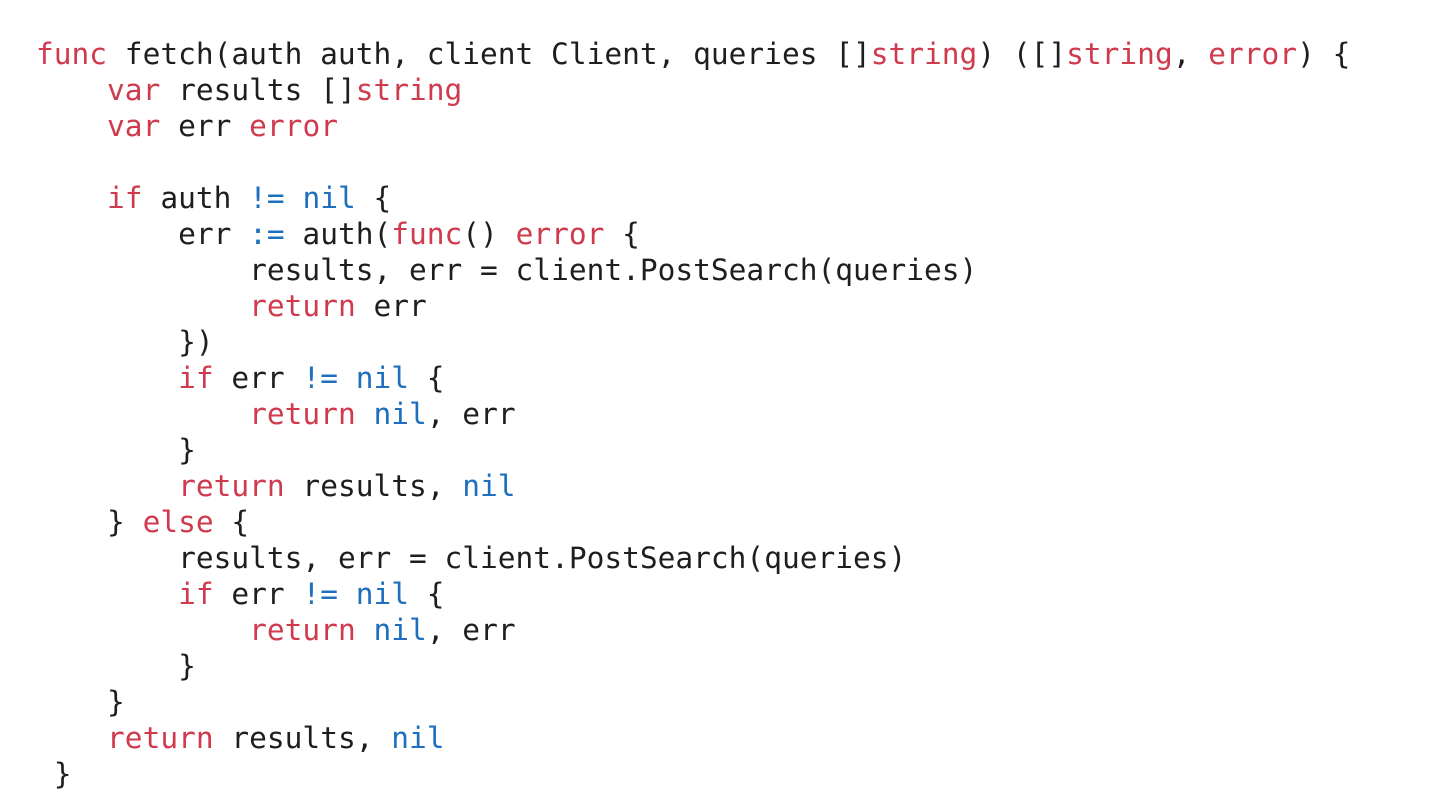  I want to click on keyword-token: else, so click(178, 522).